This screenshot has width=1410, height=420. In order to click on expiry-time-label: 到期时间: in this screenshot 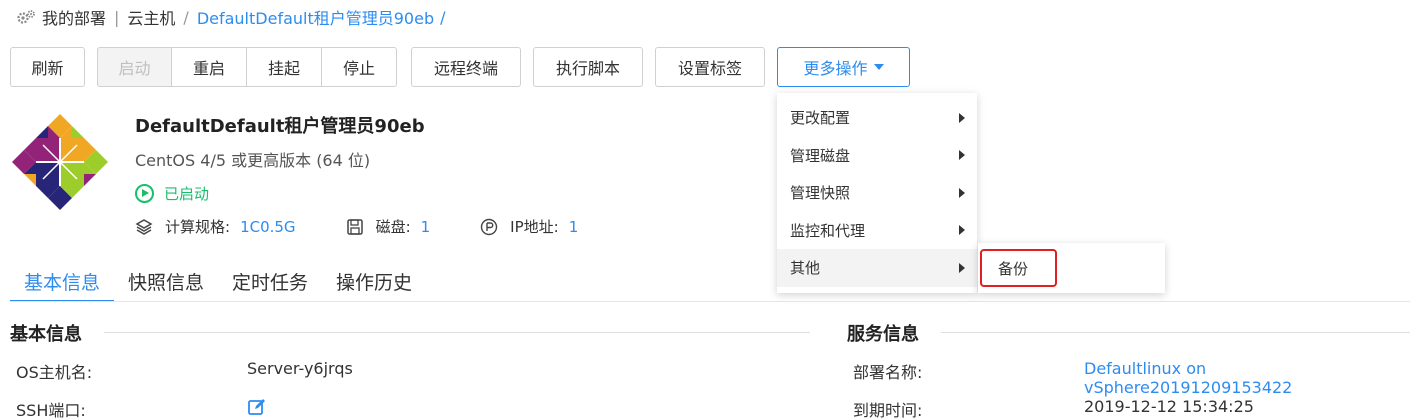, I will do `click(888, 410)`.